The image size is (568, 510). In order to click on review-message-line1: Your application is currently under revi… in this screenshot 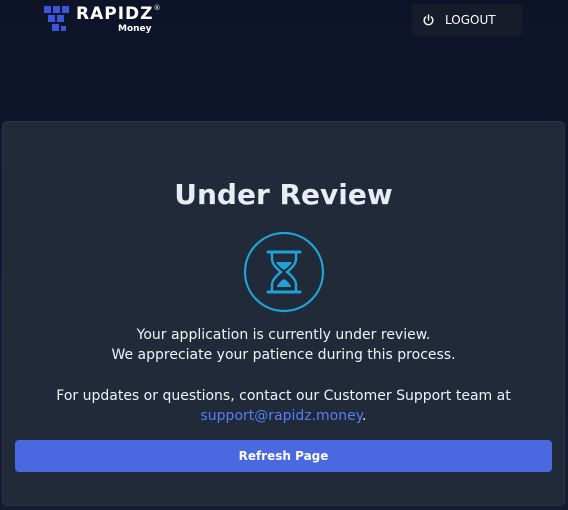, I will do `click(283, 335)`.